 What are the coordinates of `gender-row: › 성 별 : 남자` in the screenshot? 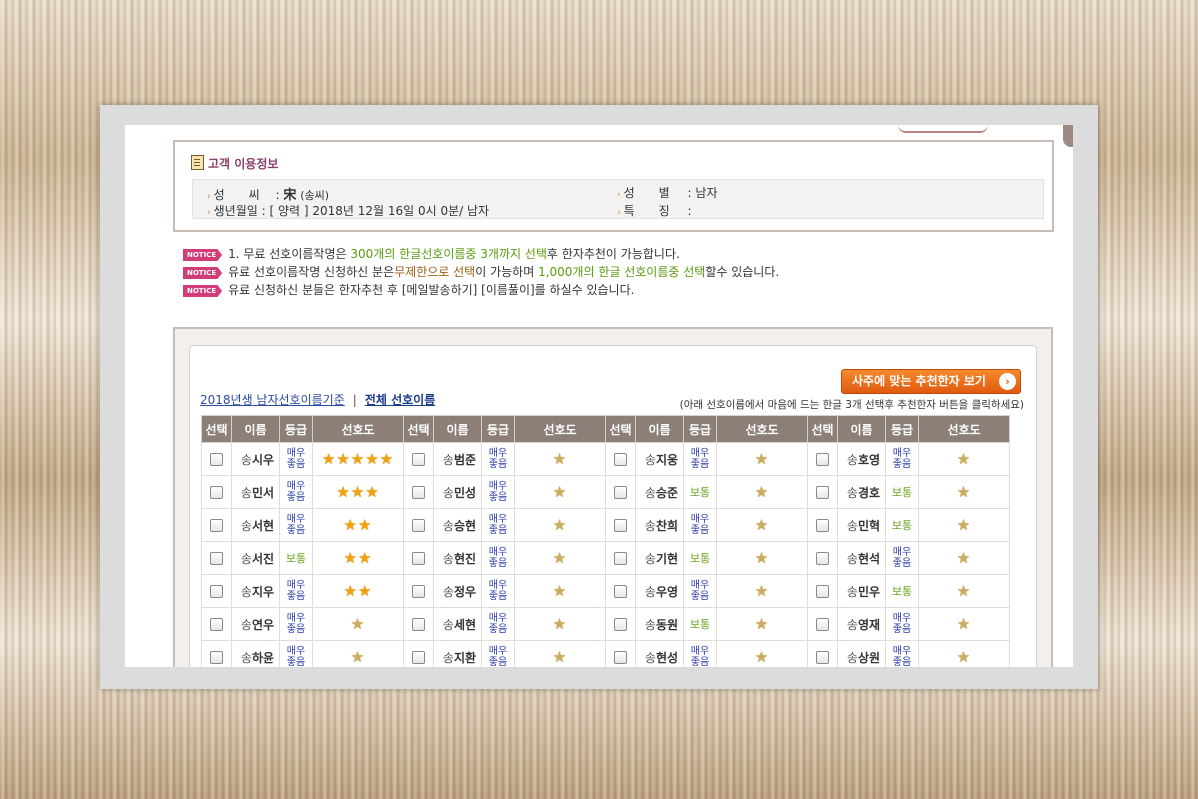 It's located at (667, 193).